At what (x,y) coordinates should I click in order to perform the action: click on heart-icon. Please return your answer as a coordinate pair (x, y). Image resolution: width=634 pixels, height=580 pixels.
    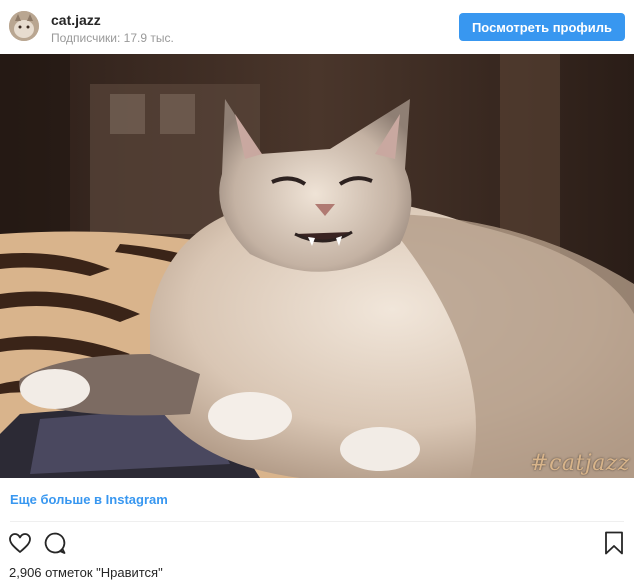
    Looking at the image, I should click on (20, 543).